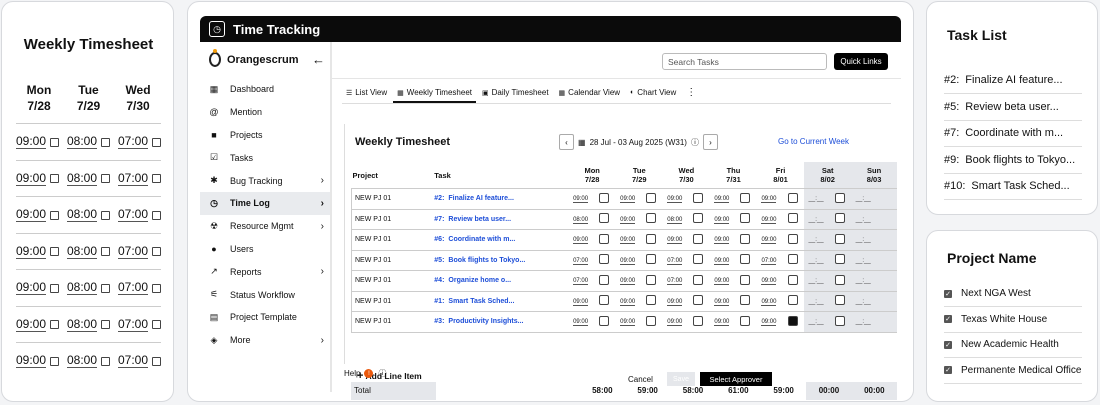  Describe the element at coordinates (1013, 345) in the screenshot. I see `project-list-item: ✓ New Academic Health` at that location.